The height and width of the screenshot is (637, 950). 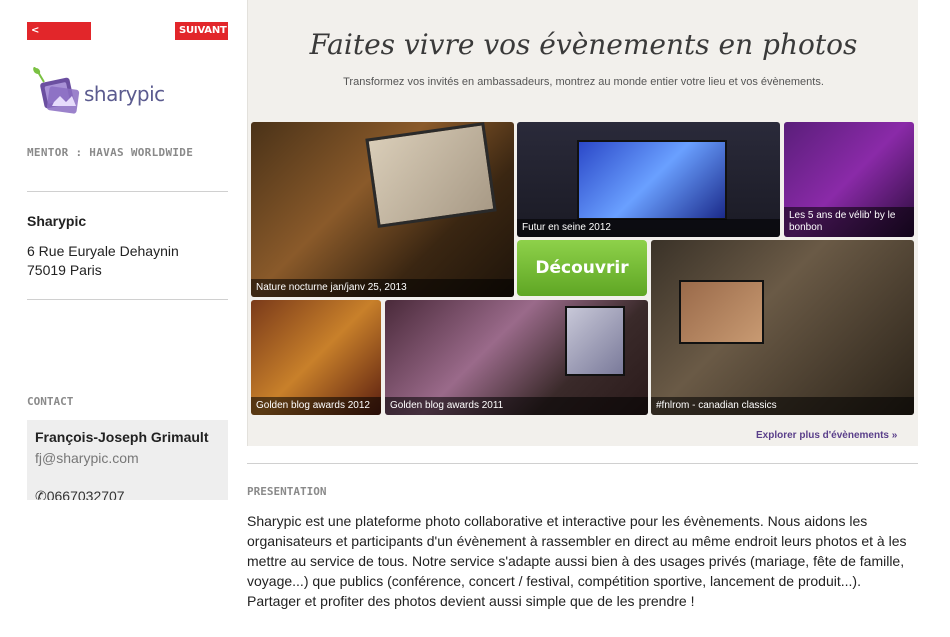 I want to click on mentor-label: MENTOR : HAVAS WORLDWIDE, so click(x=110, y=152).